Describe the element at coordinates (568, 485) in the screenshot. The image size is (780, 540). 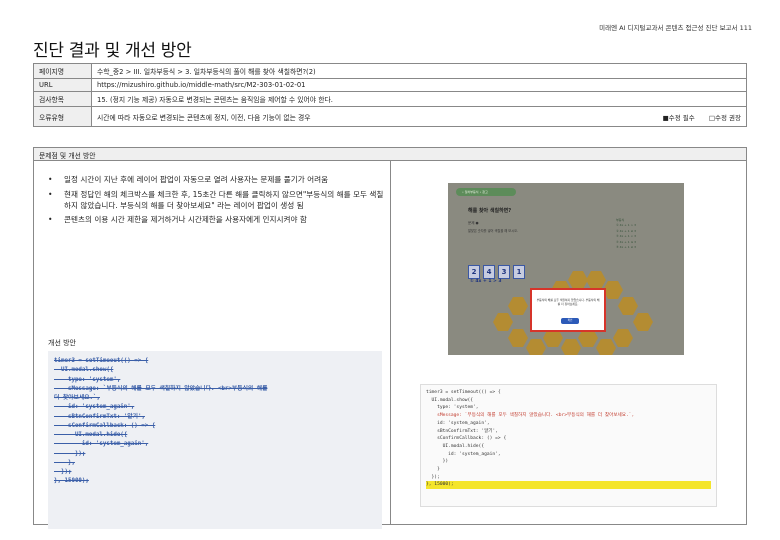
I see `code-line-highlighted: }, 15000);` at that location.